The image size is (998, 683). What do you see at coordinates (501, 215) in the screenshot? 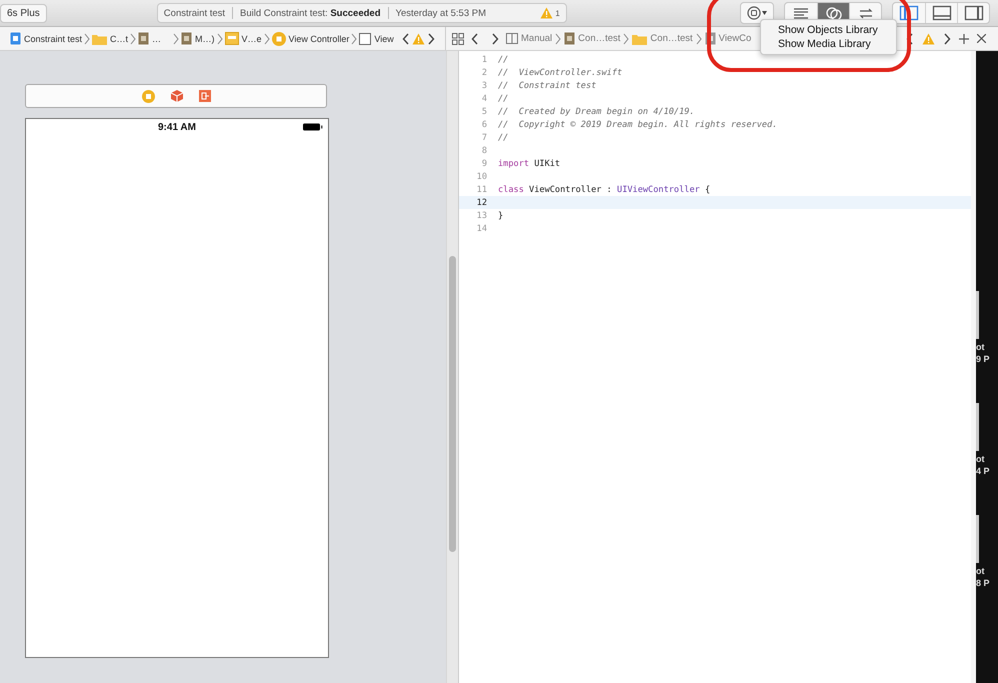
I see `code-text: }` at bounding box center [501, 215].